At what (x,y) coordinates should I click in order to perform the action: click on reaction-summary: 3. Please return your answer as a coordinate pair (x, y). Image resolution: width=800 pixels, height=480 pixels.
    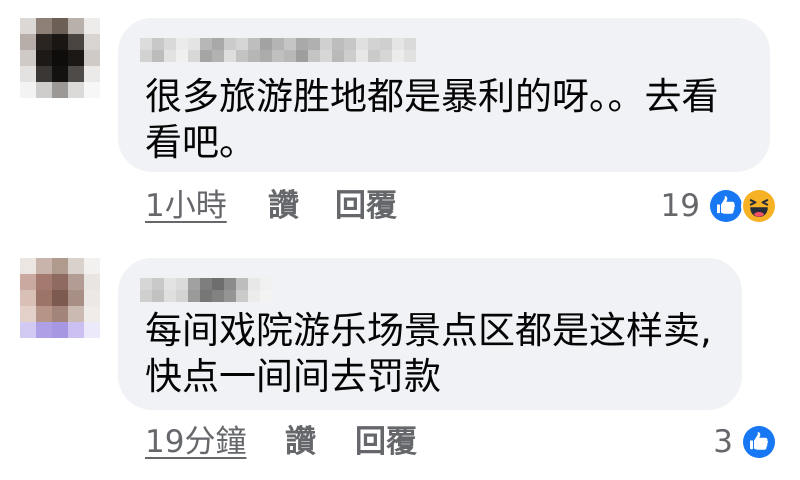
    Looking at the image, I should click on (744, 442).